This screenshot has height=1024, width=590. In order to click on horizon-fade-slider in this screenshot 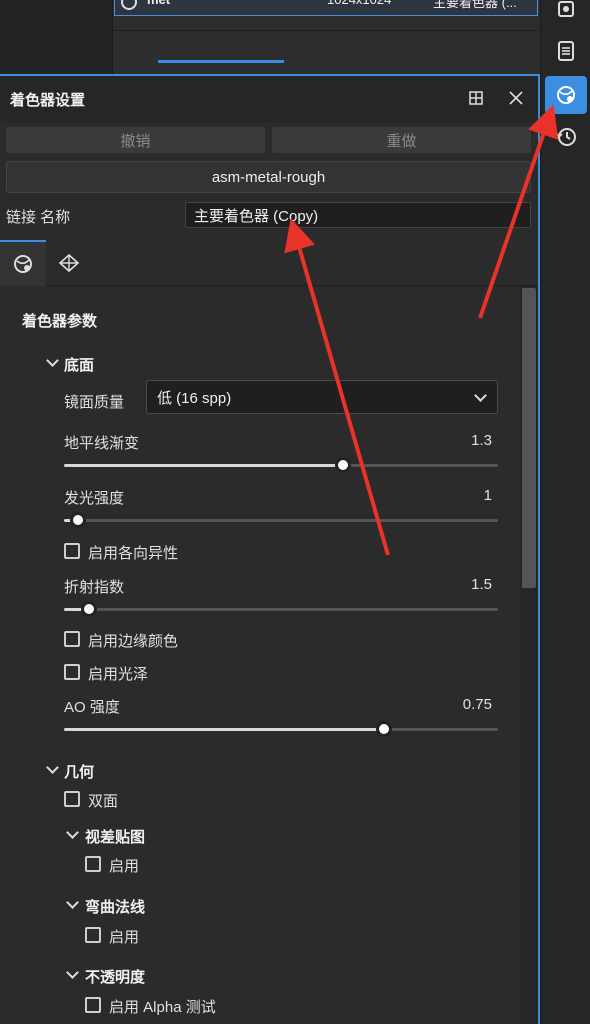, I will do `click(281, 465)`.